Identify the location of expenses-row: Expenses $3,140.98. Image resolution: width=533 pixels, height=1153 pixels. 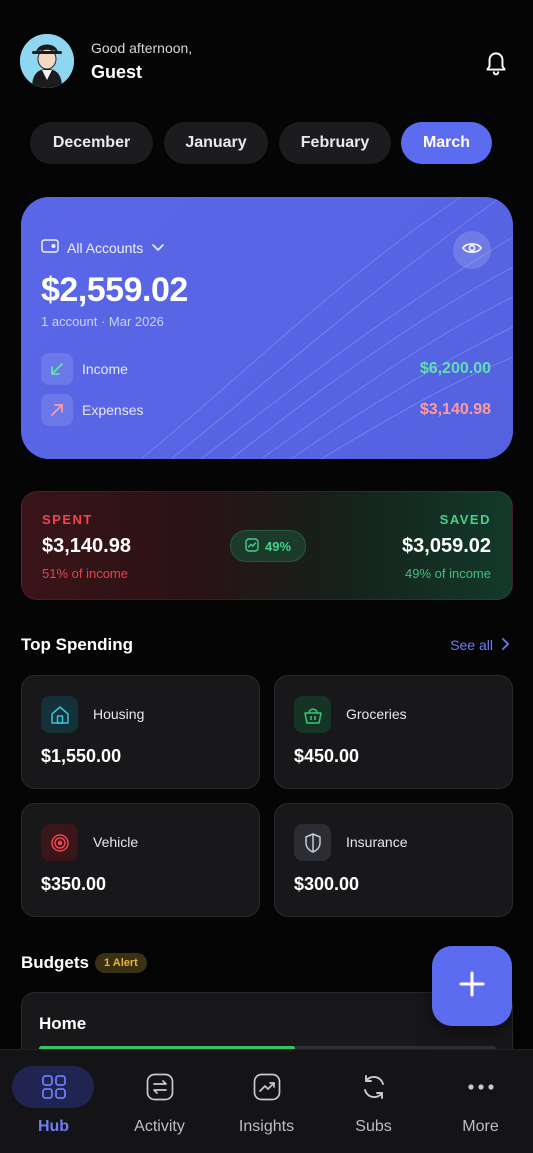
(266, 410).